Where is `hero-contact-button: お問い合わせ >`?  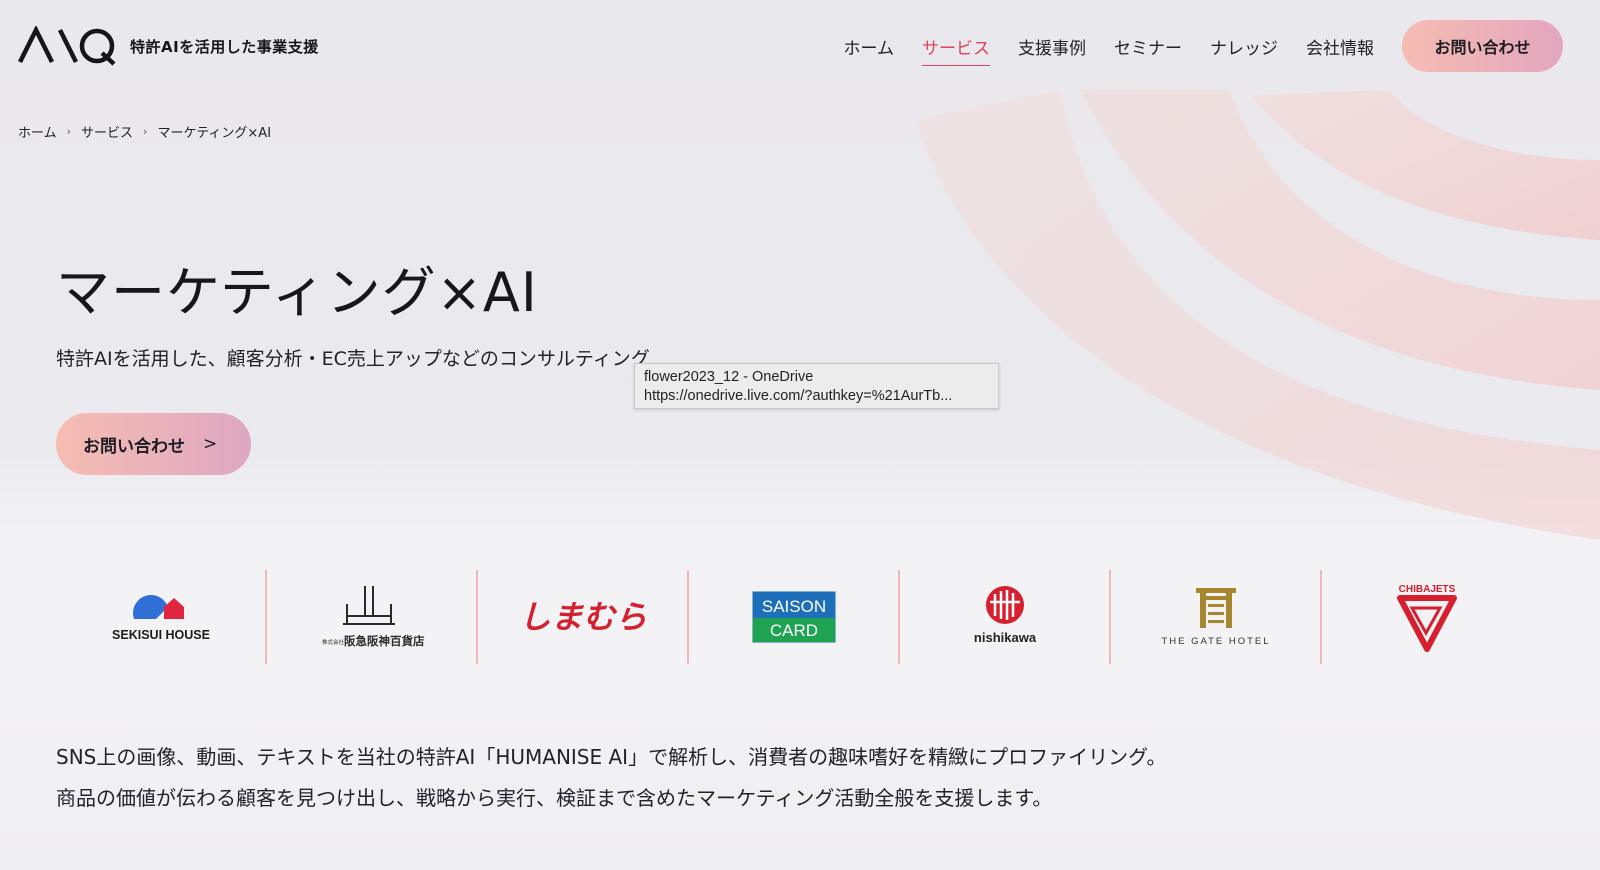 hero-contact-button: お問い合わせ > is located at coordinates (153, 444).